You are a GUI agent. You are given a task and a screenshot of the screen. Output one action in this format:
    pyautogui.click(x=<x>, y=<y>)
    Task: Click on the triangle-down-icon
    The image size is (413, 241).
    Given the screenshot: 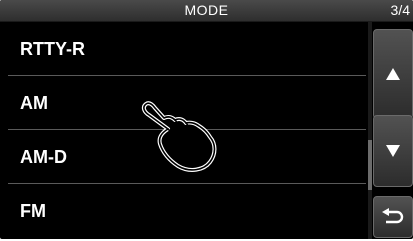 What is the action you would take?
    pyautogui.click(x=393, y=151)
    